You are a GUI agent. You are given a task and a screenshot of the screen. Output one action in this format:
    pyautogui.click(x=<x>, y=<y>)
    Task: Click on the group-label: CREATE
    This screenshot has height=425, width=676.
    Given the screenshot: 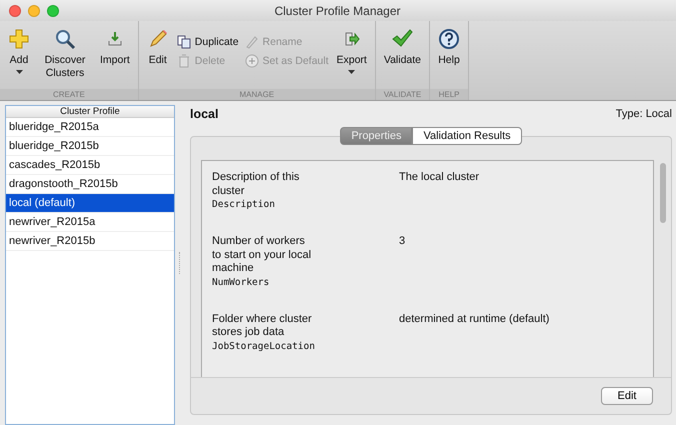 What is the action you would take?
    pyautogui.click(x=69, y=94)
    